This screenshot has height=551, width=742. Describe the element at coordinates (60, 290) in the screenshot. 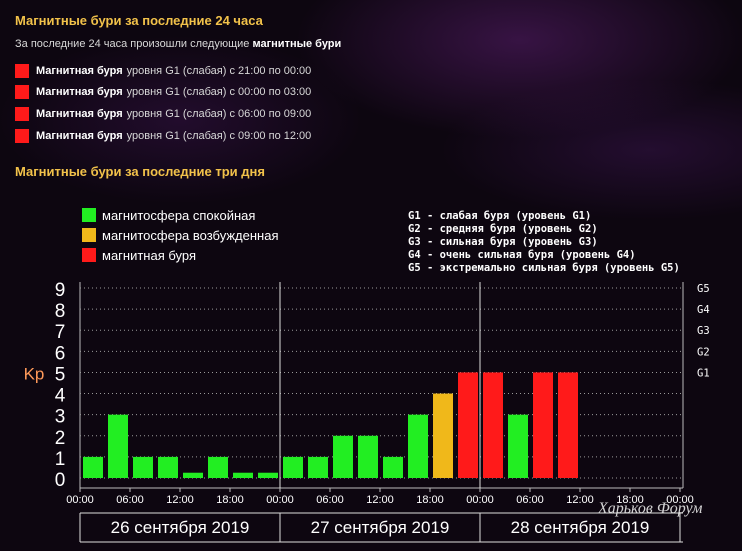

I see `y-tick-label: 9` at that location.